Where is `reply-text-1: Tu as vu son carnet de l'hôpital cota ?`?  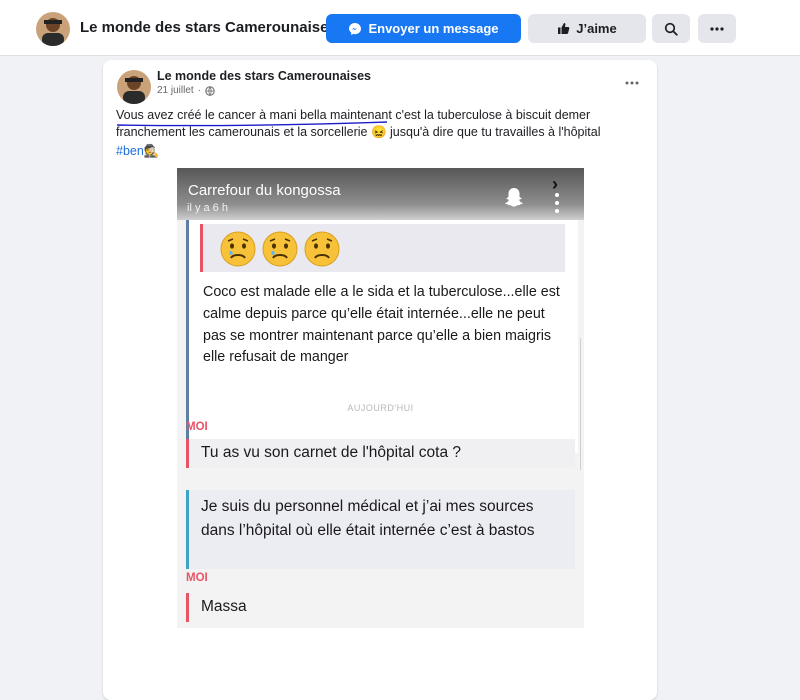
reply-text-1: Tu as vu son carnet de l'hôpital cota ? is located at coordinates (331, 452).